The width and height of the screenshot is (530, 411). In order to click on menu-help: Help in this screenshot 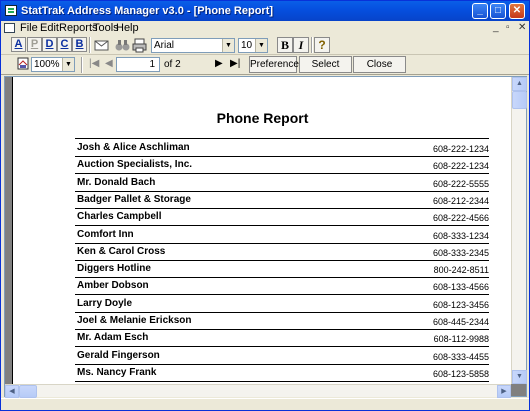, I will do `click(127, 28)`.